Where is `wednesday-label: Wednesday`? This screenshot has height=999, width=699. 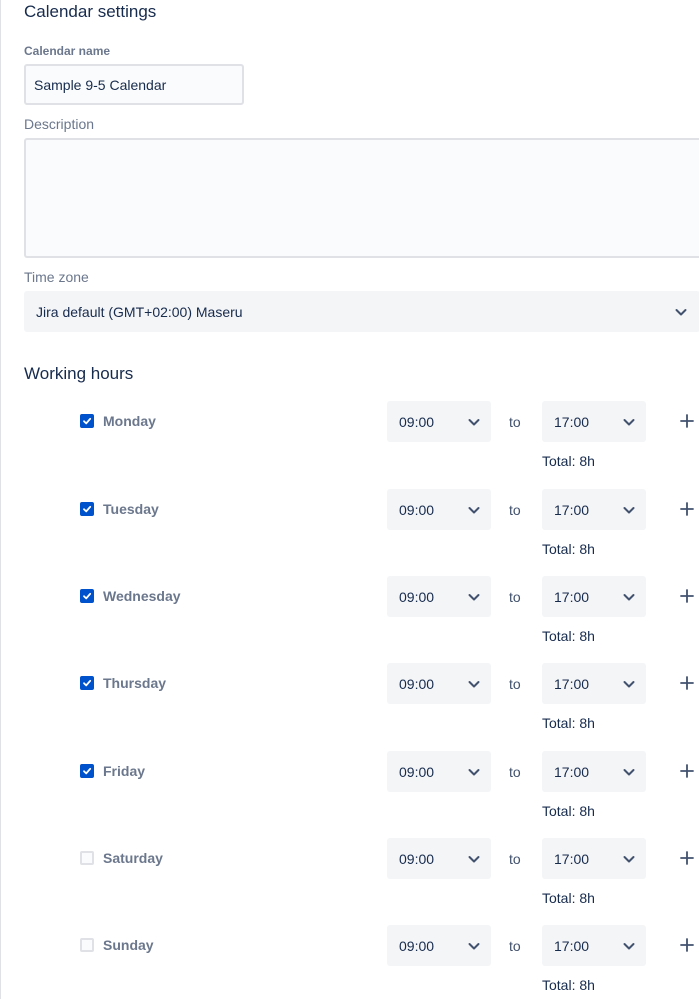 wednesday-label: Wednesday is located at coordinates (142, 596).